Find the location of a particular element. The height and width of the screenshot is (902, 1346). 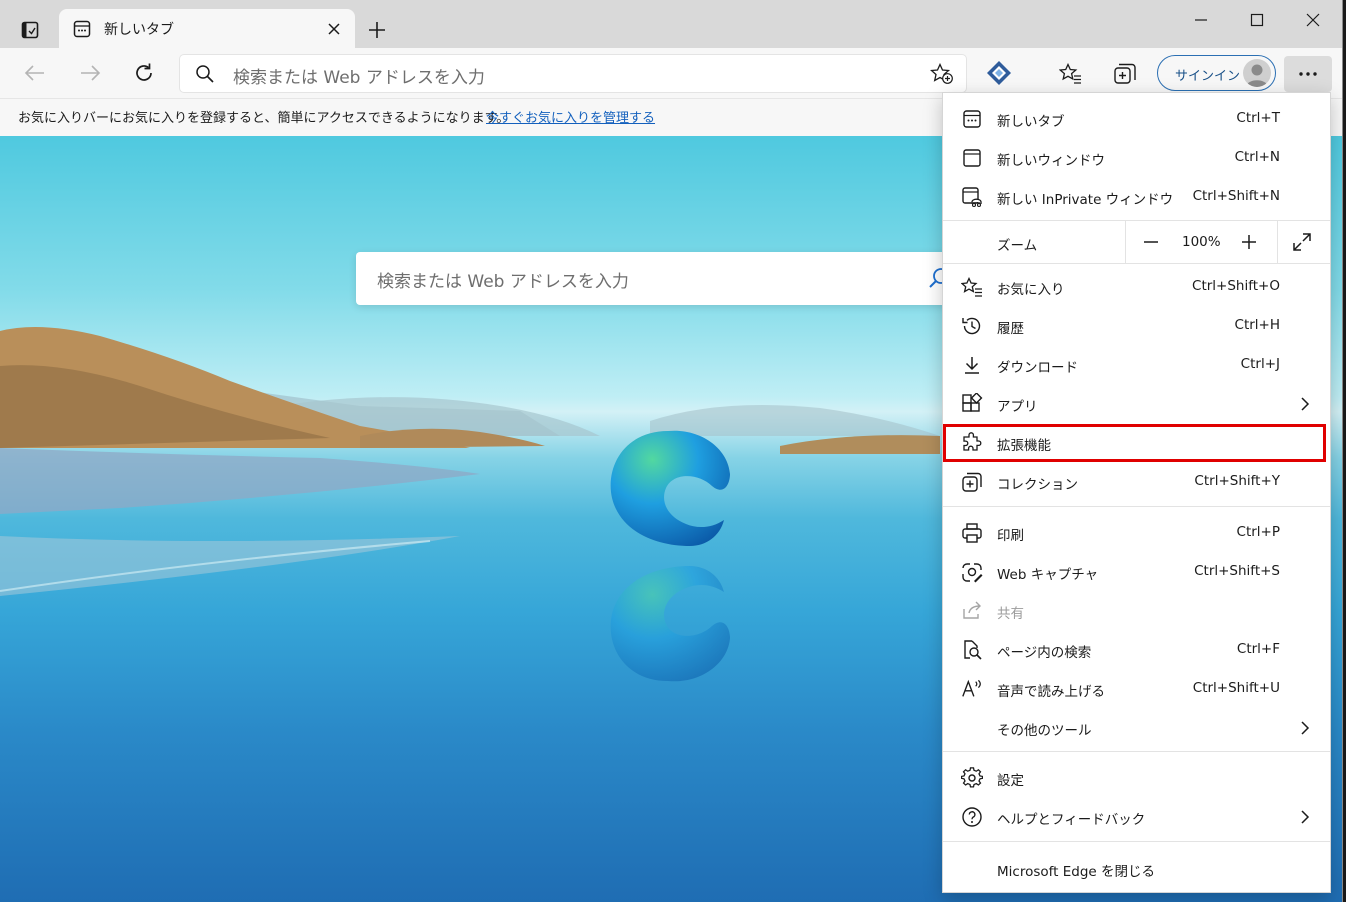

history-icon is located at coordinates (972, 326).